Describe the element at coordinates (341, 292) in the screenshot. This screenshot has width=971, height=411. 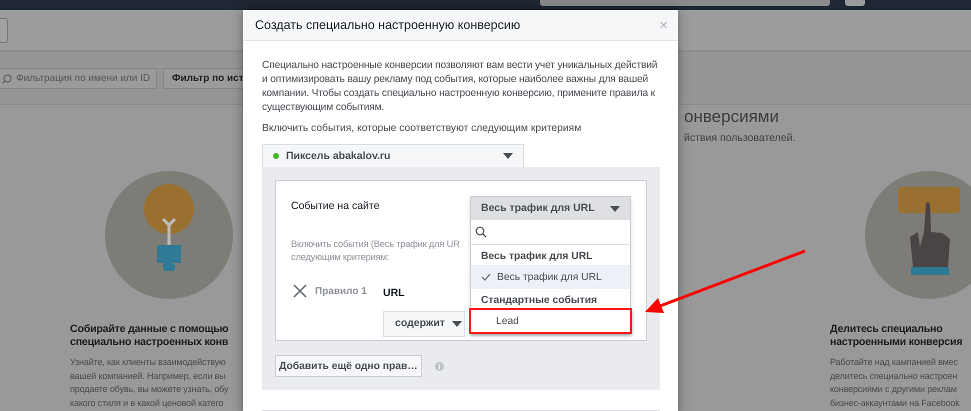
I see `rule-label: Правило 1` at that location.